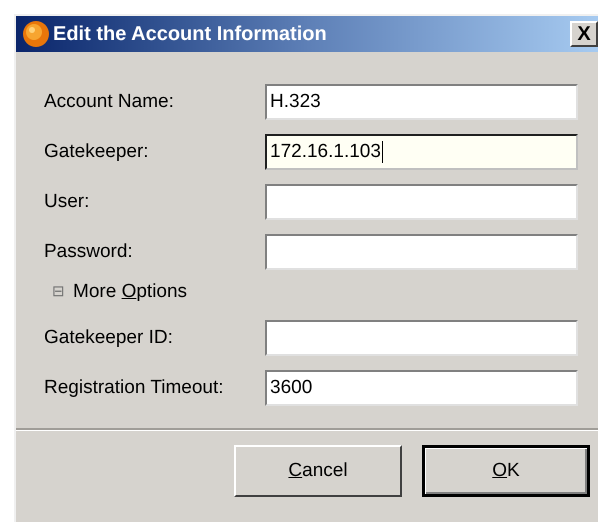 The image size is (598, 522). Describe the element at coordinates (421, 152) in the screenshot. I see `input-field: 172.16.1.103` at that location.